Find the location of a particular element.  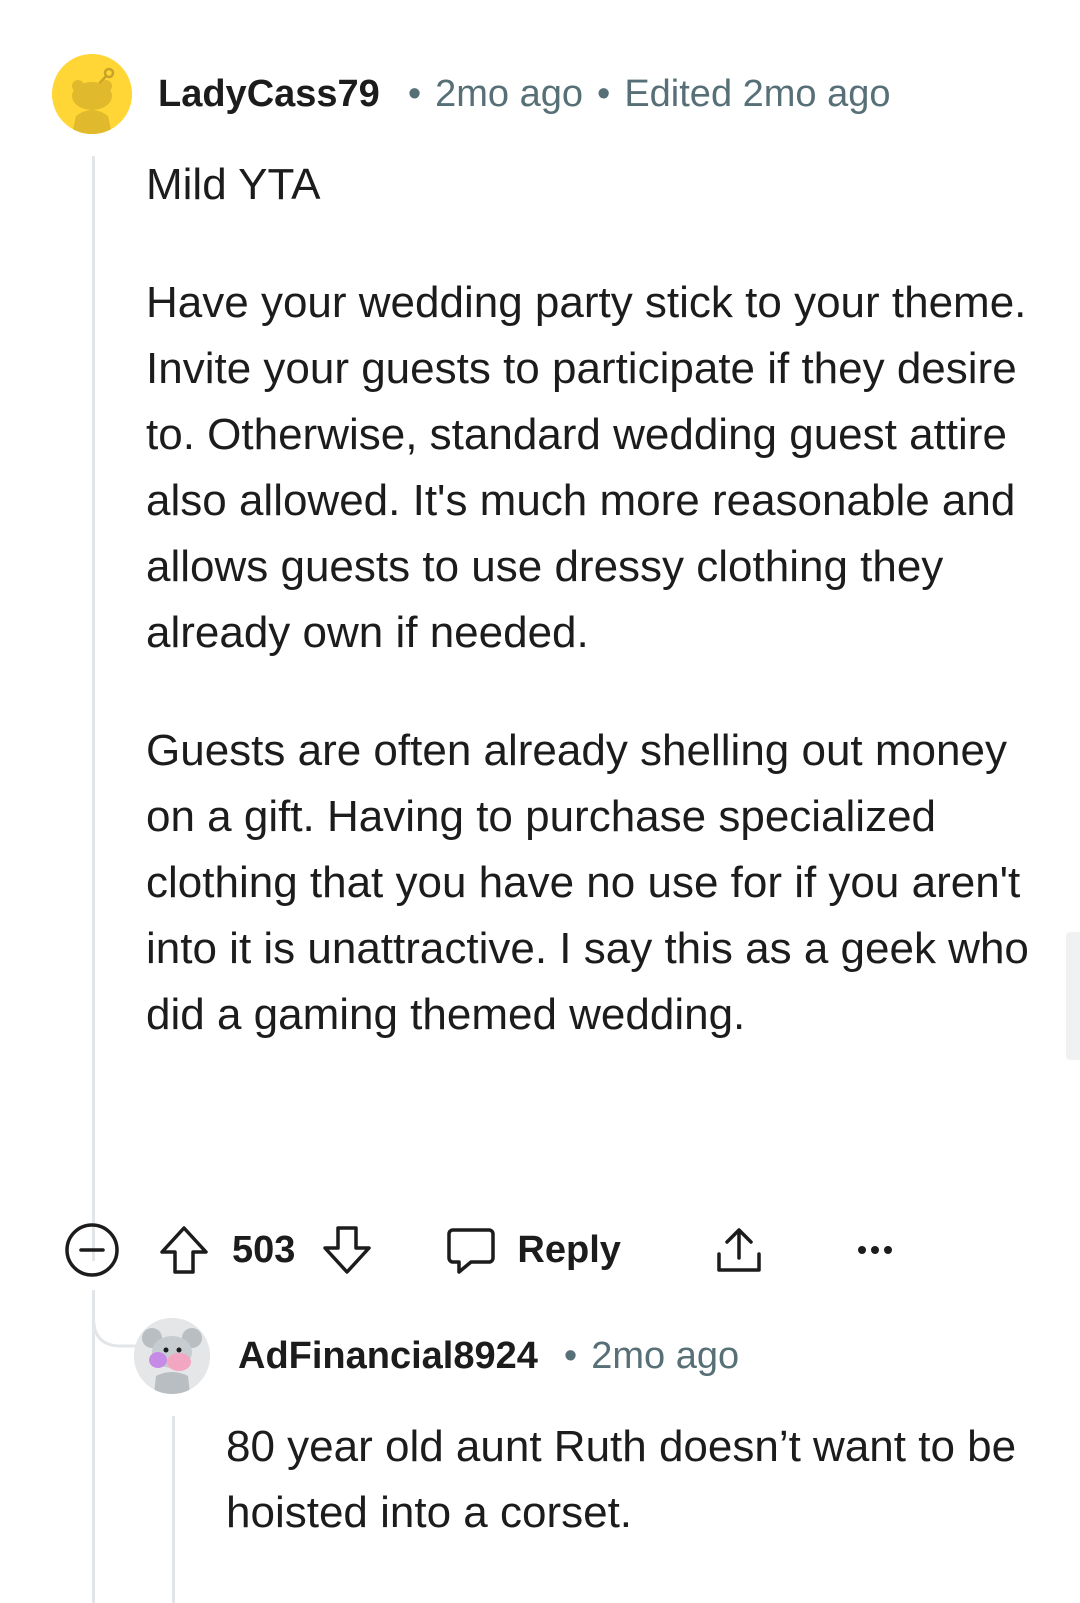

comment-action-bar: 503 Reply is located at coordinates (479, 1250).